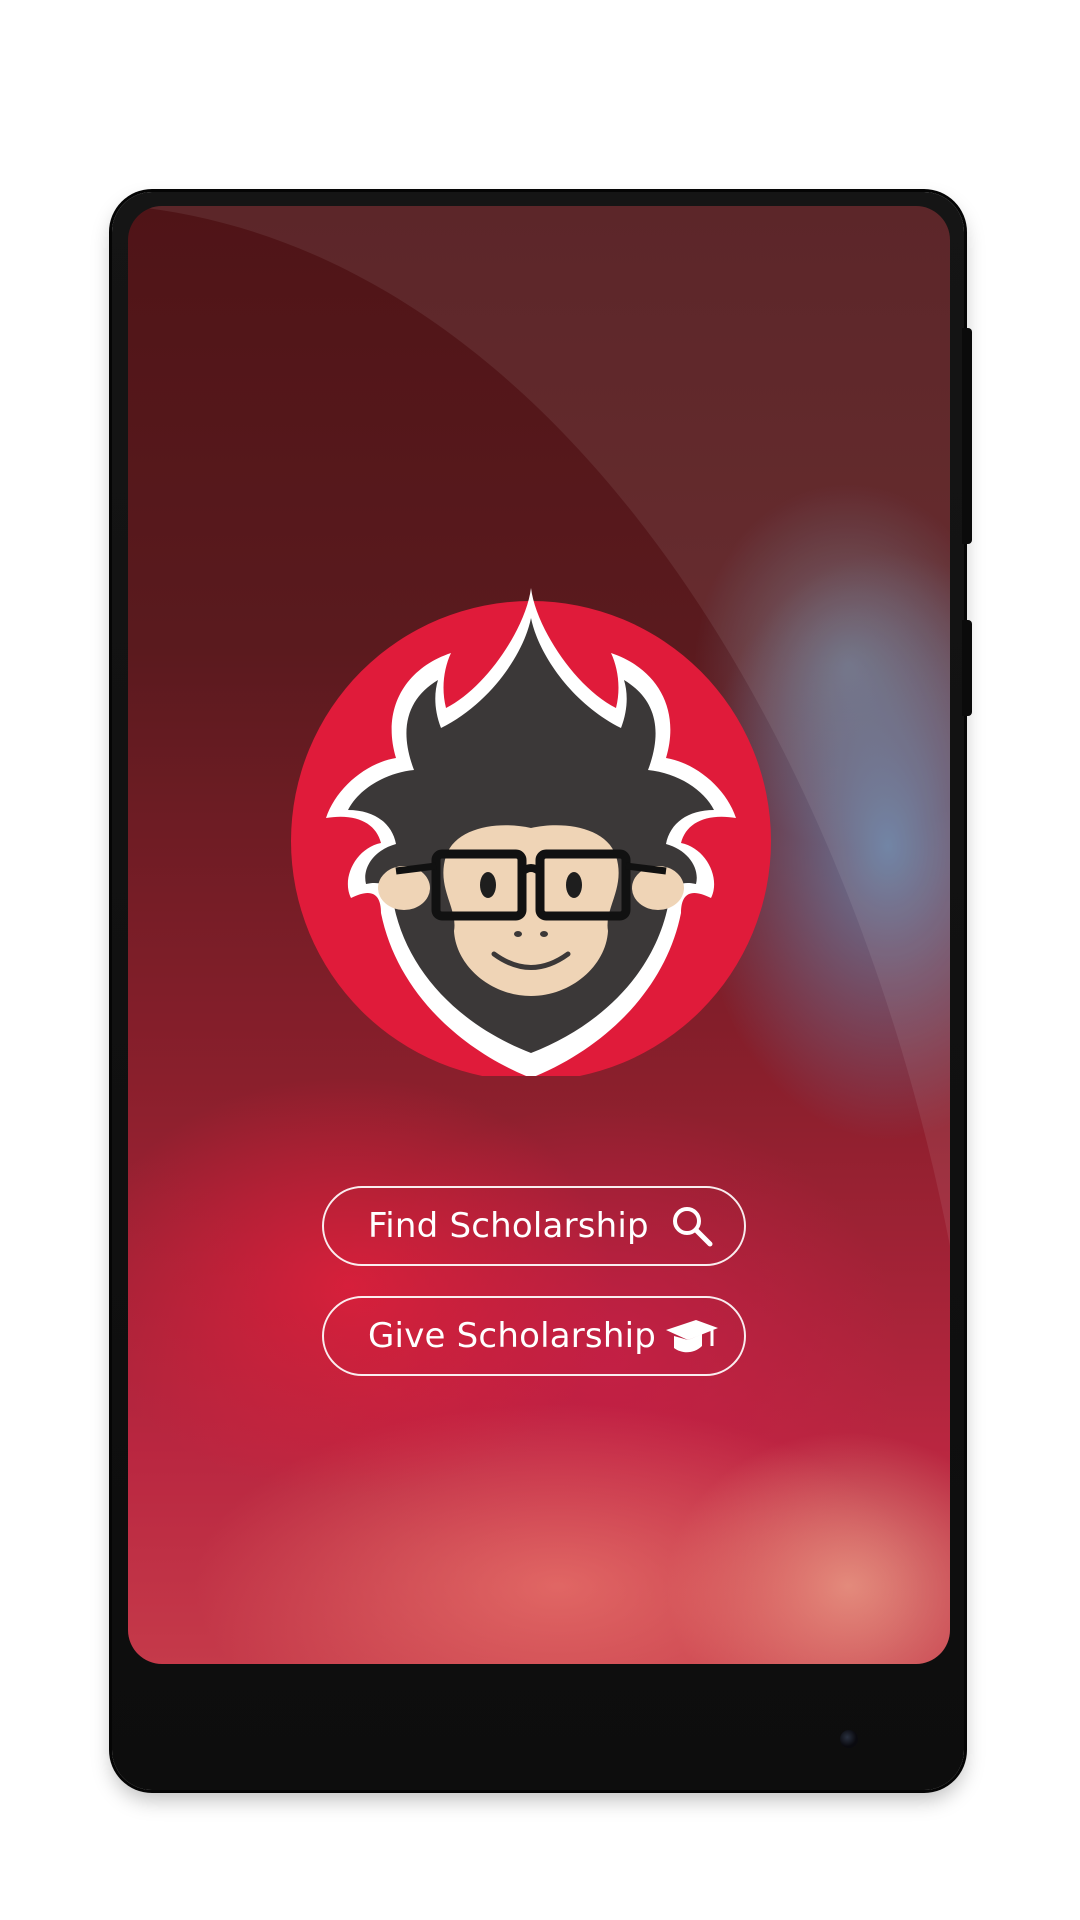 This screenshot has width=1080, height=1920. What do you see at coordinates (692, 1336) in the screenshot?
I see `graduation-cap-icon` at bounding box center [692, 1336].